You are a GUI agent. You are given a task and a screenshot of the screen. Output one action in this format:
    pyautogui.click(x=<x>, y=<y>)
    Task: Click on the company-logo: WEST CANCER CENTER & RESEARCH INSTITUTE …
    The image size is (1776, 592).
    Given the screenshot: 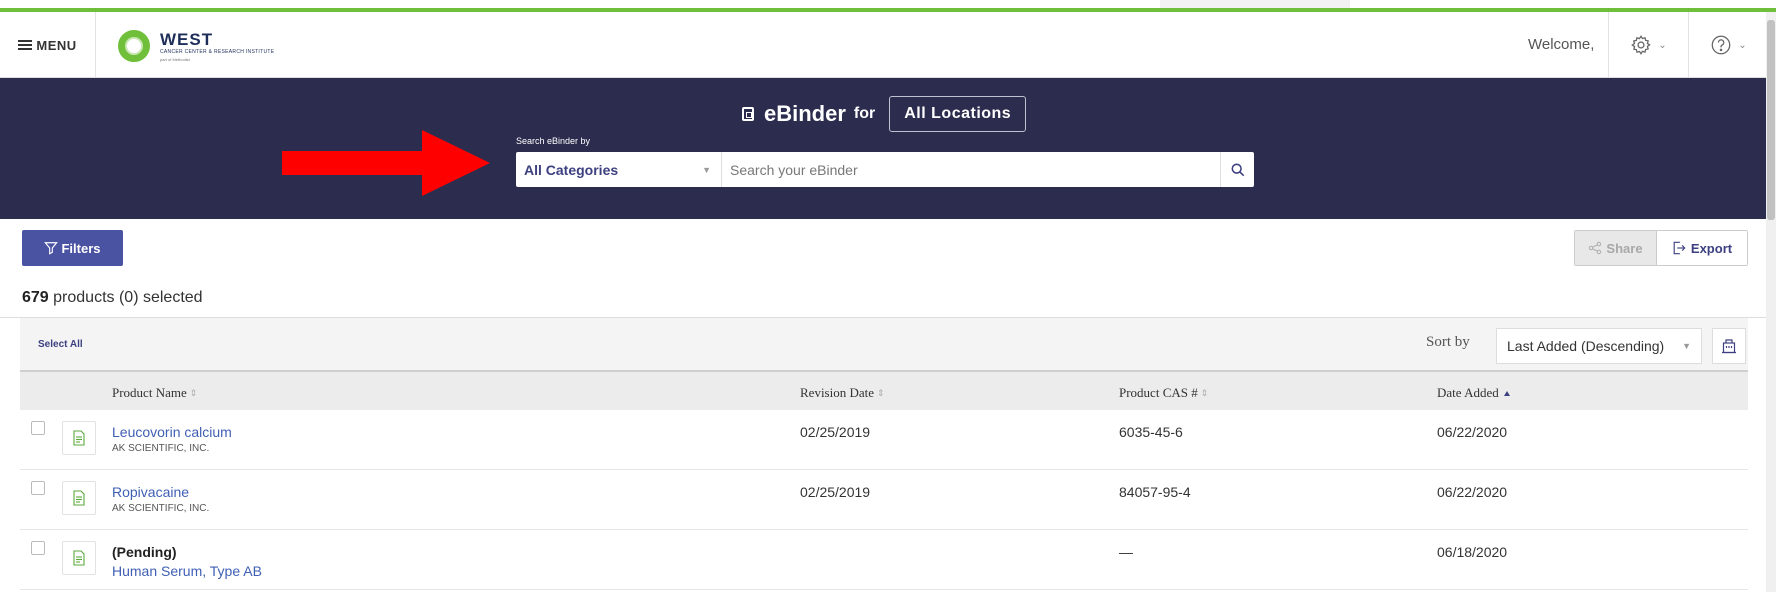 What is the action you would take?
    pyautogui.click(x=196, y=46)
    